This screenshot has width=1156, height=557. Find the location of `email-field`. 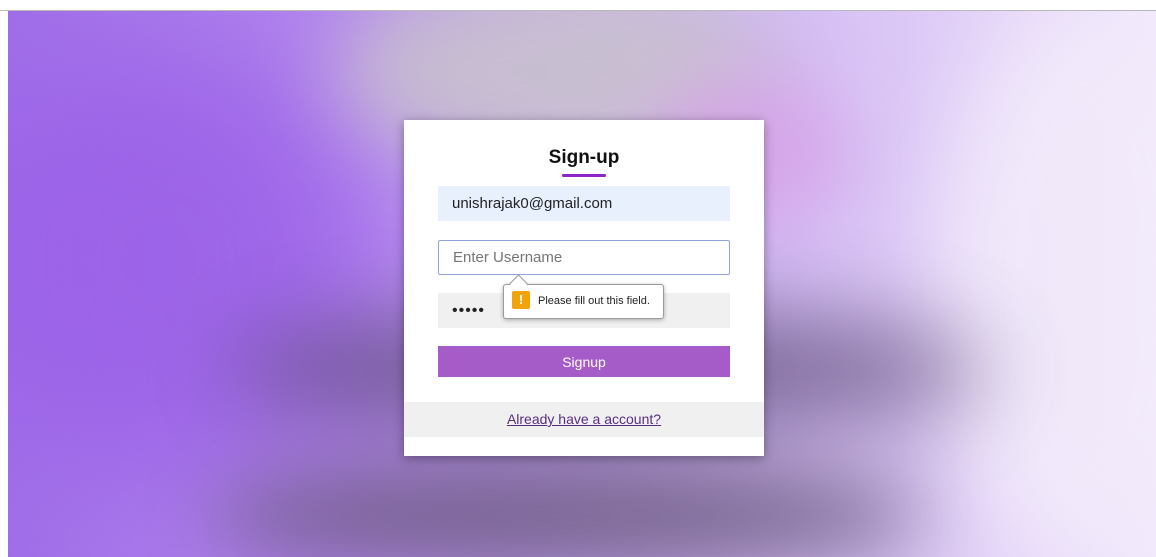

email-field is located at coordinates (584, 203).